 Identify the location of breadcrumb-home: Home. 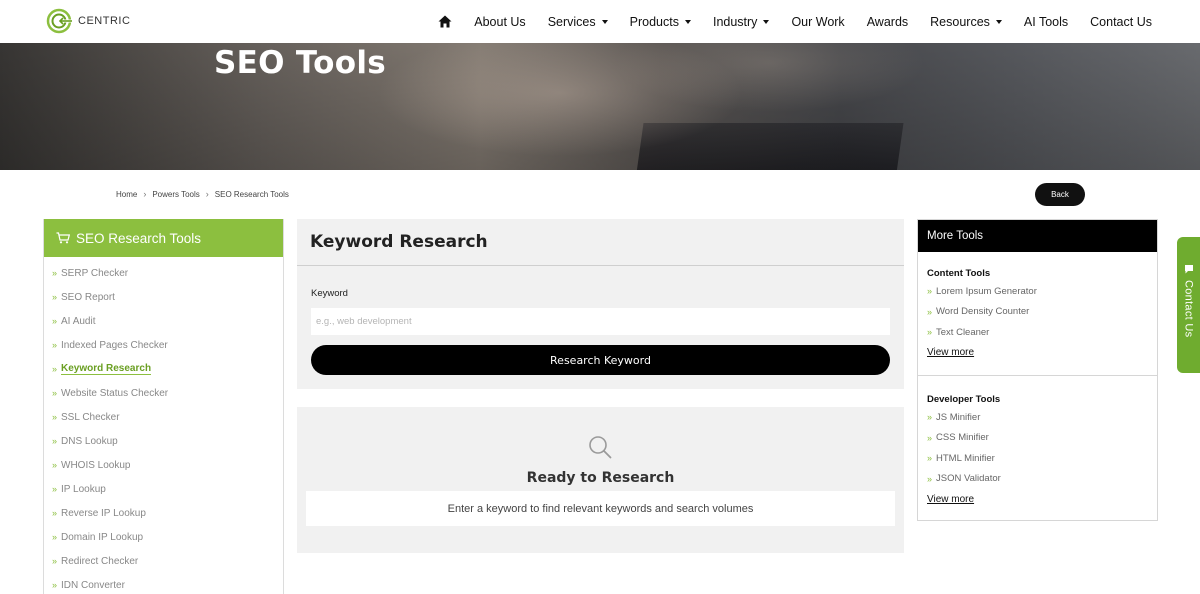
(126, 194).